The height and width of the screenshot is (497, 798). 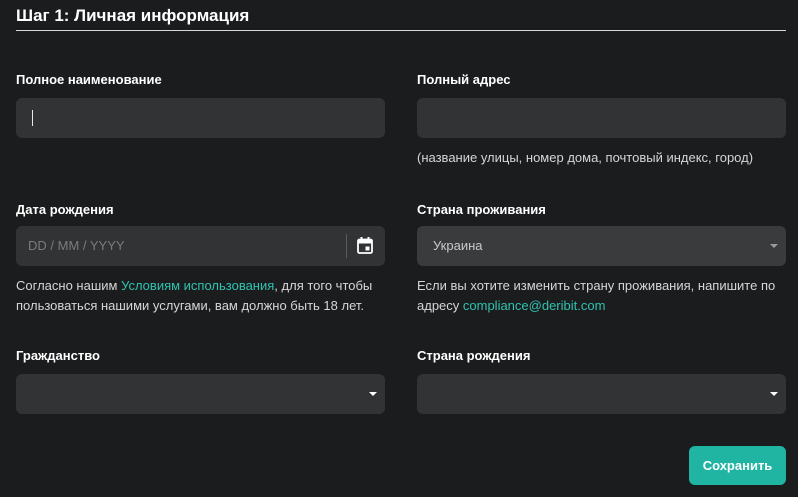 What do you see at coordinates (440, 305) in the screenshot?
I see `hint-text: адресу` at bounding box center [440, 305].